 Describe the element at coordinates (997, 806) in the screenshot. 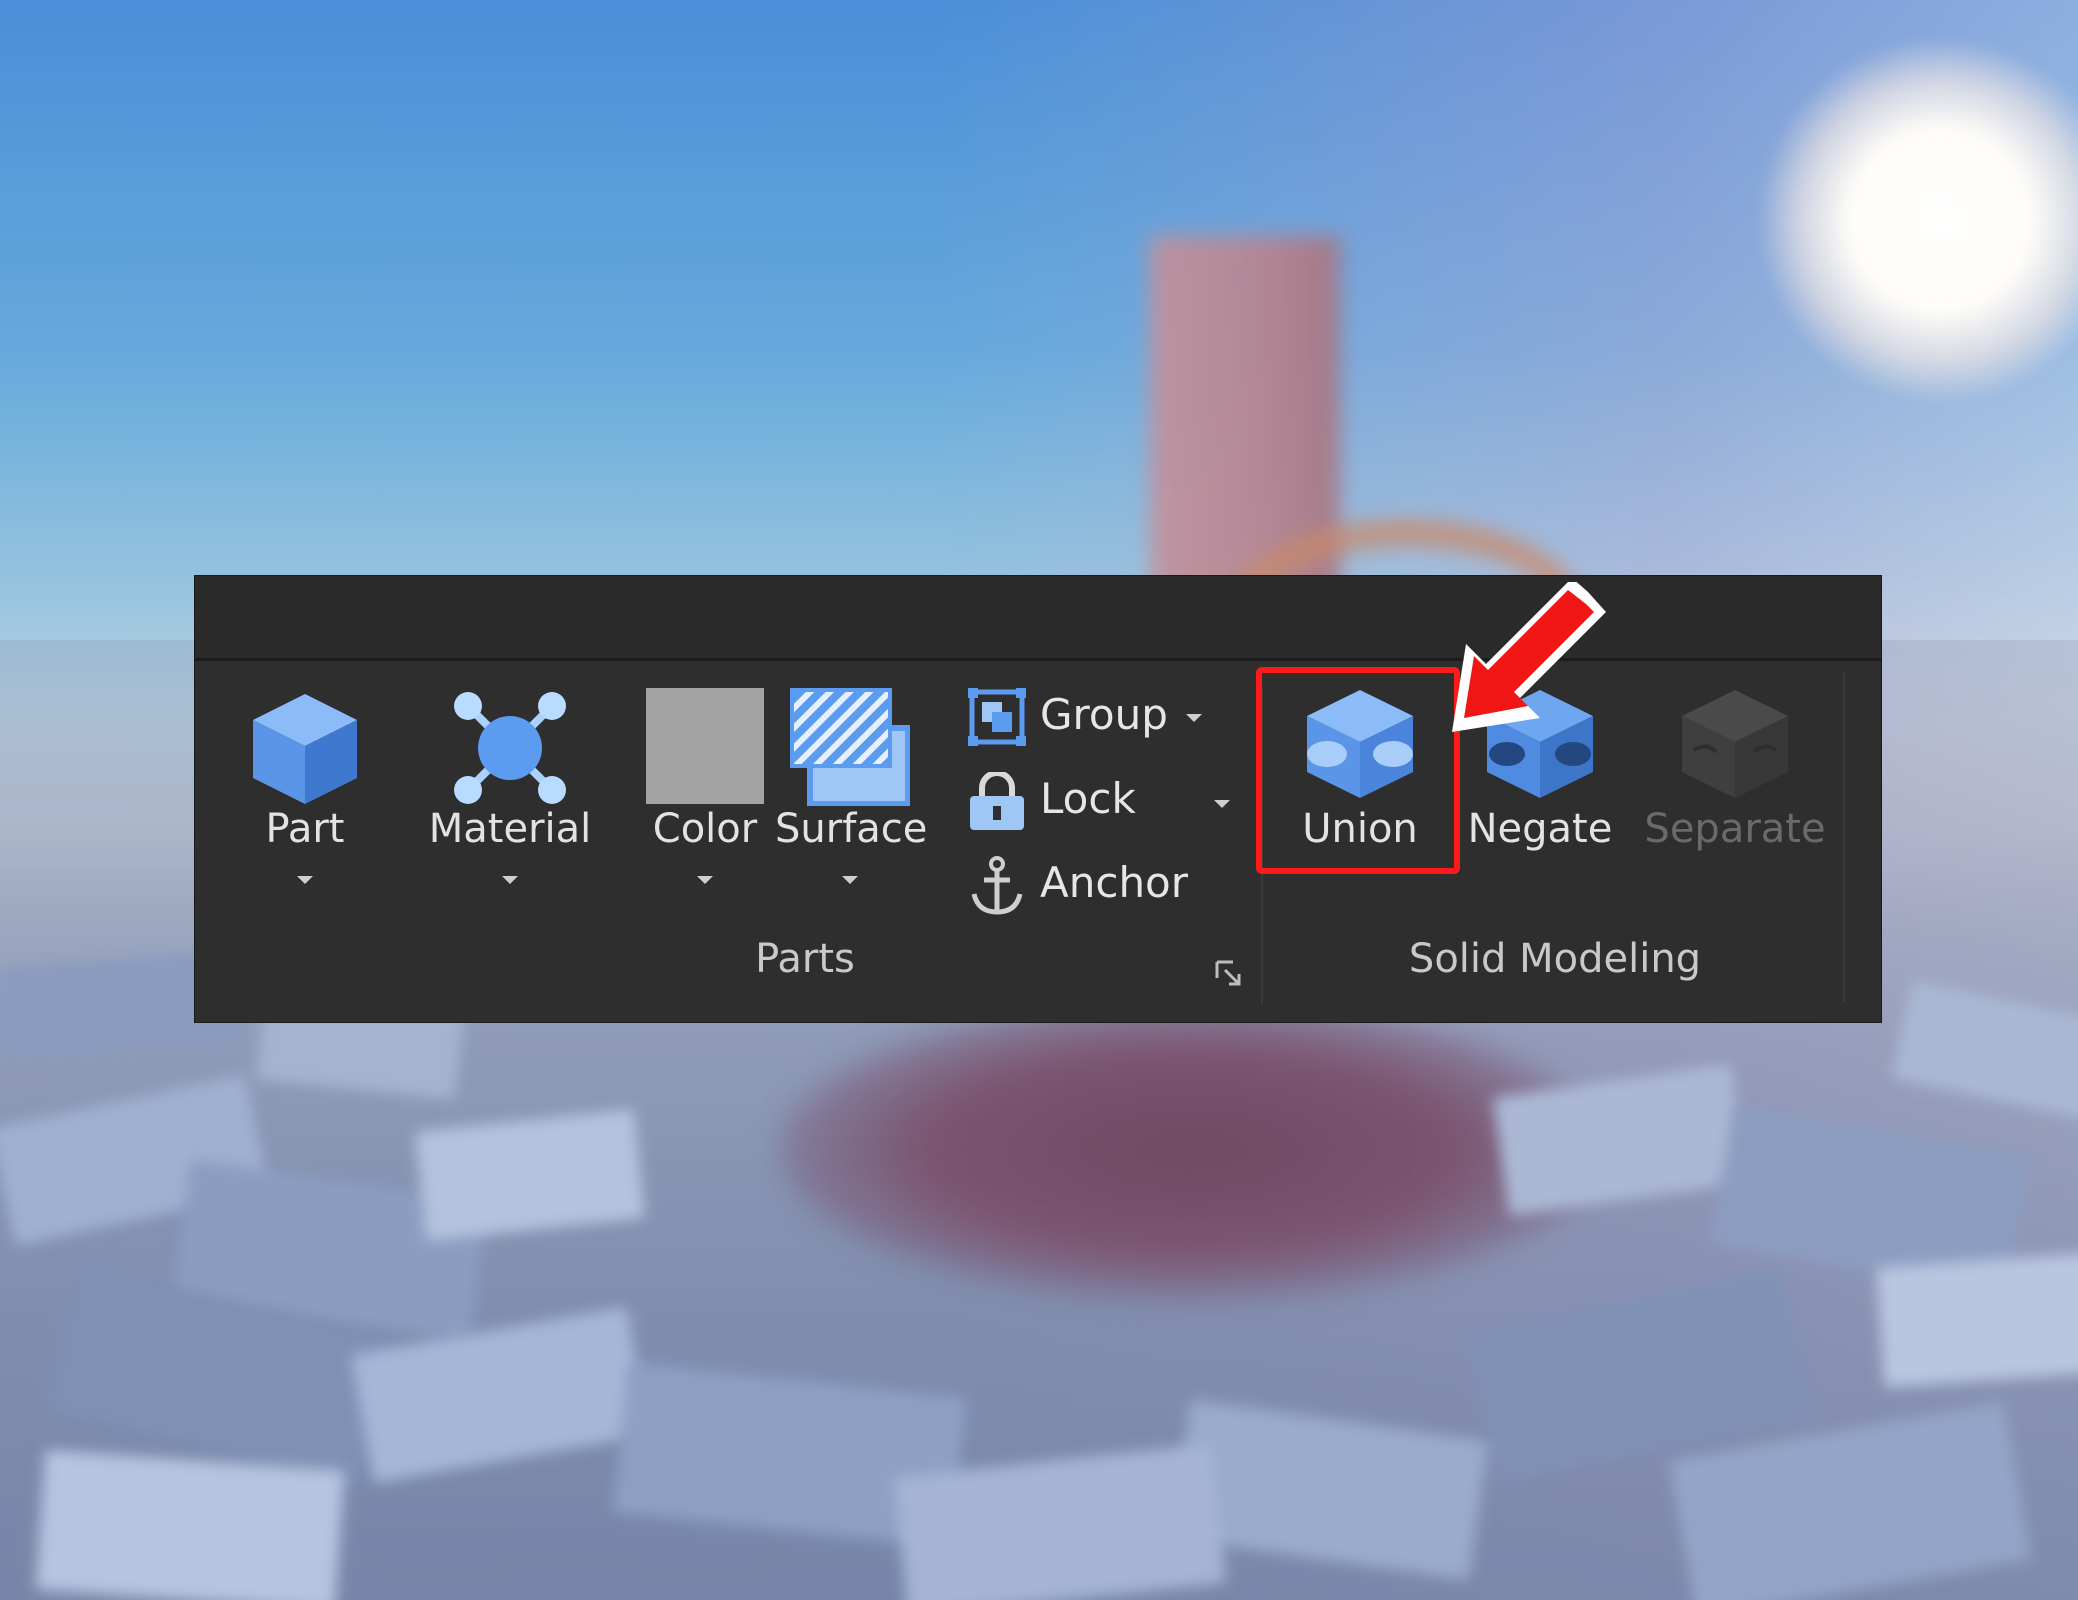

I see `lock-icon` at that location.